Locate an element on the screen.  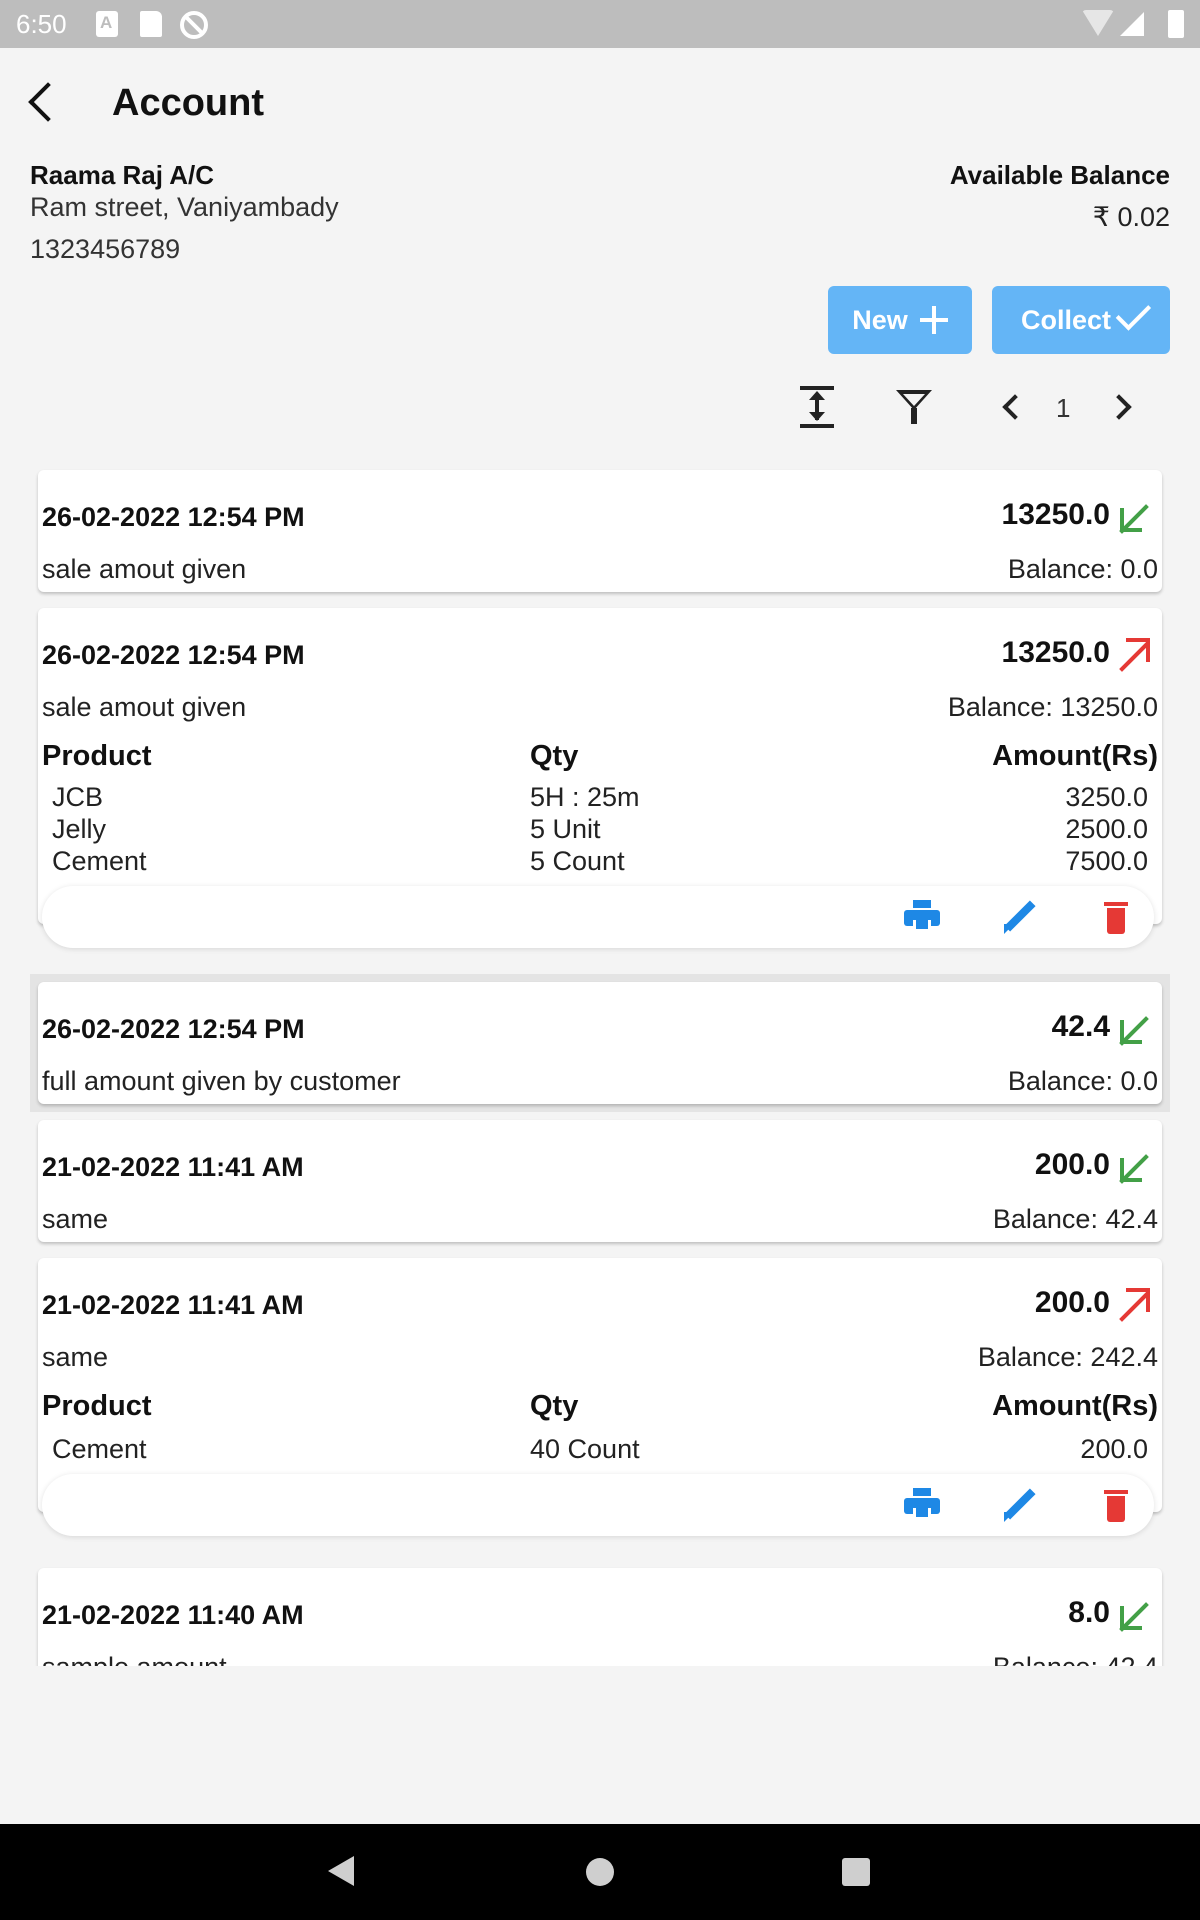
transaction-balance: Balance: 242.4 is located at coordinates (1067, 1357).